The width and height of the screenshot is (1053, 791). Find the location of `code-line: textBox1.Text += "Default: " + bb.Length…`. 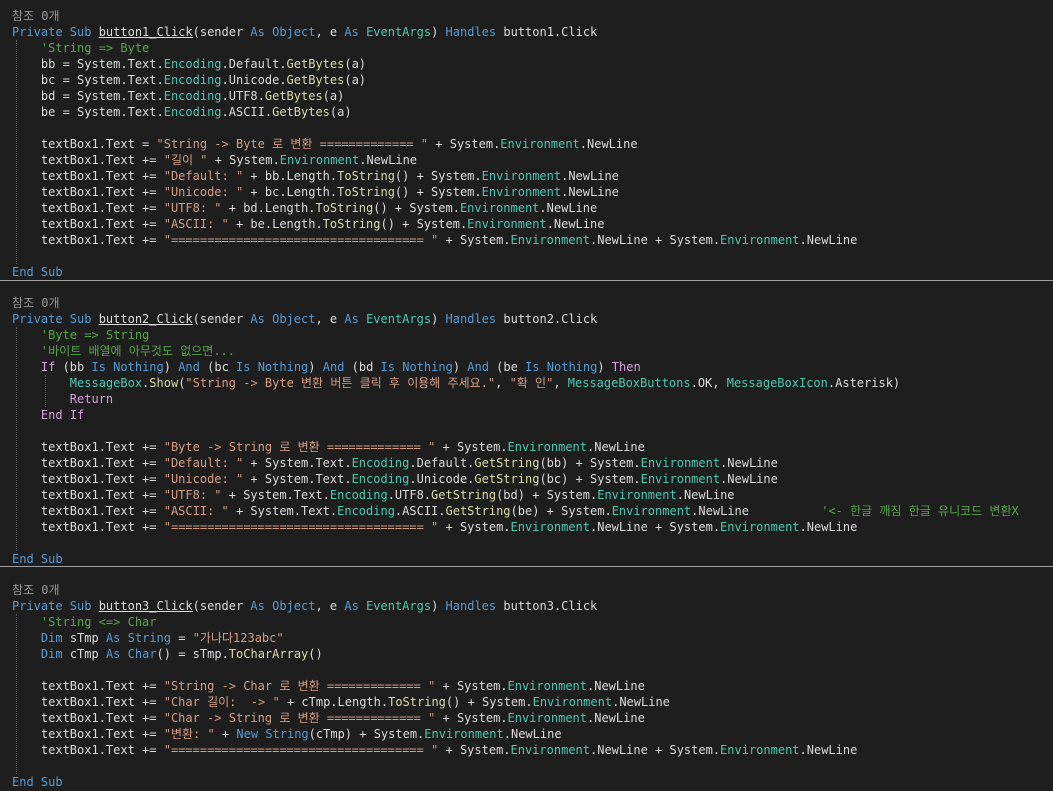

code-line: textBox1.Text += "Default: " + bb.Length… is located at coordinates (315, 176).